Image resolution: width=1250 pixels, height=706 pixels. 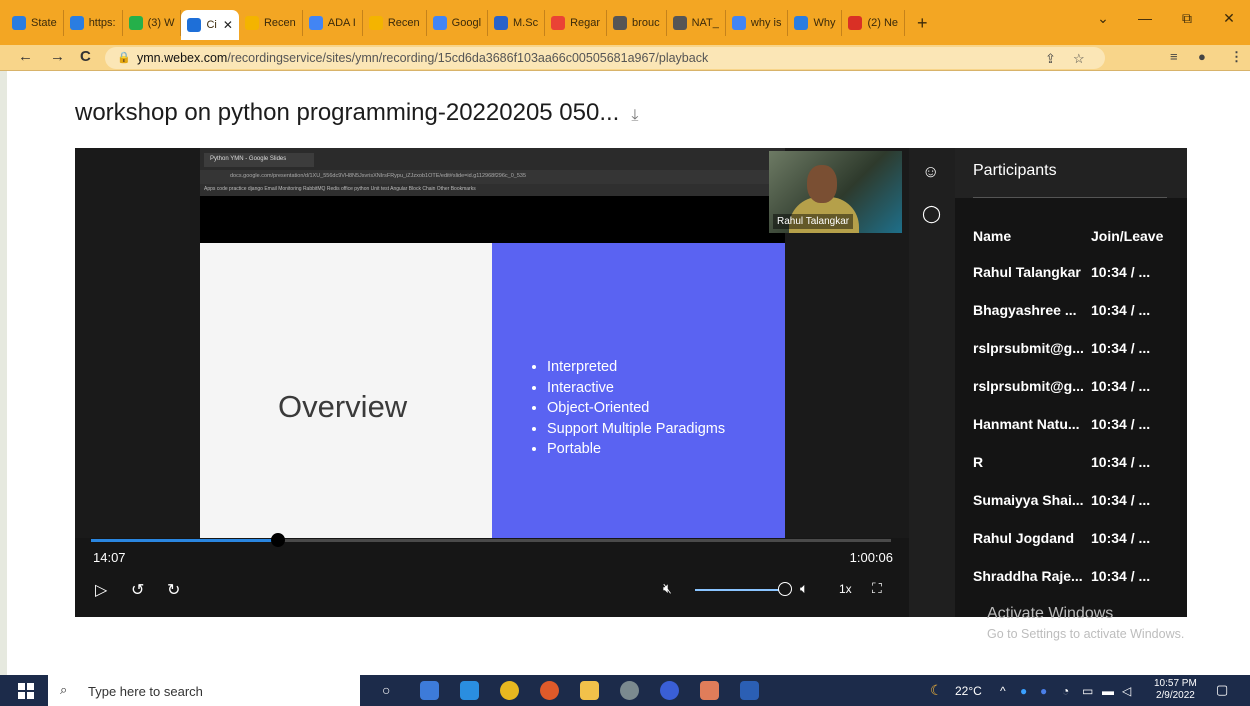 I want to click on browser-tab: ADA I, so click(x=333, y=23).